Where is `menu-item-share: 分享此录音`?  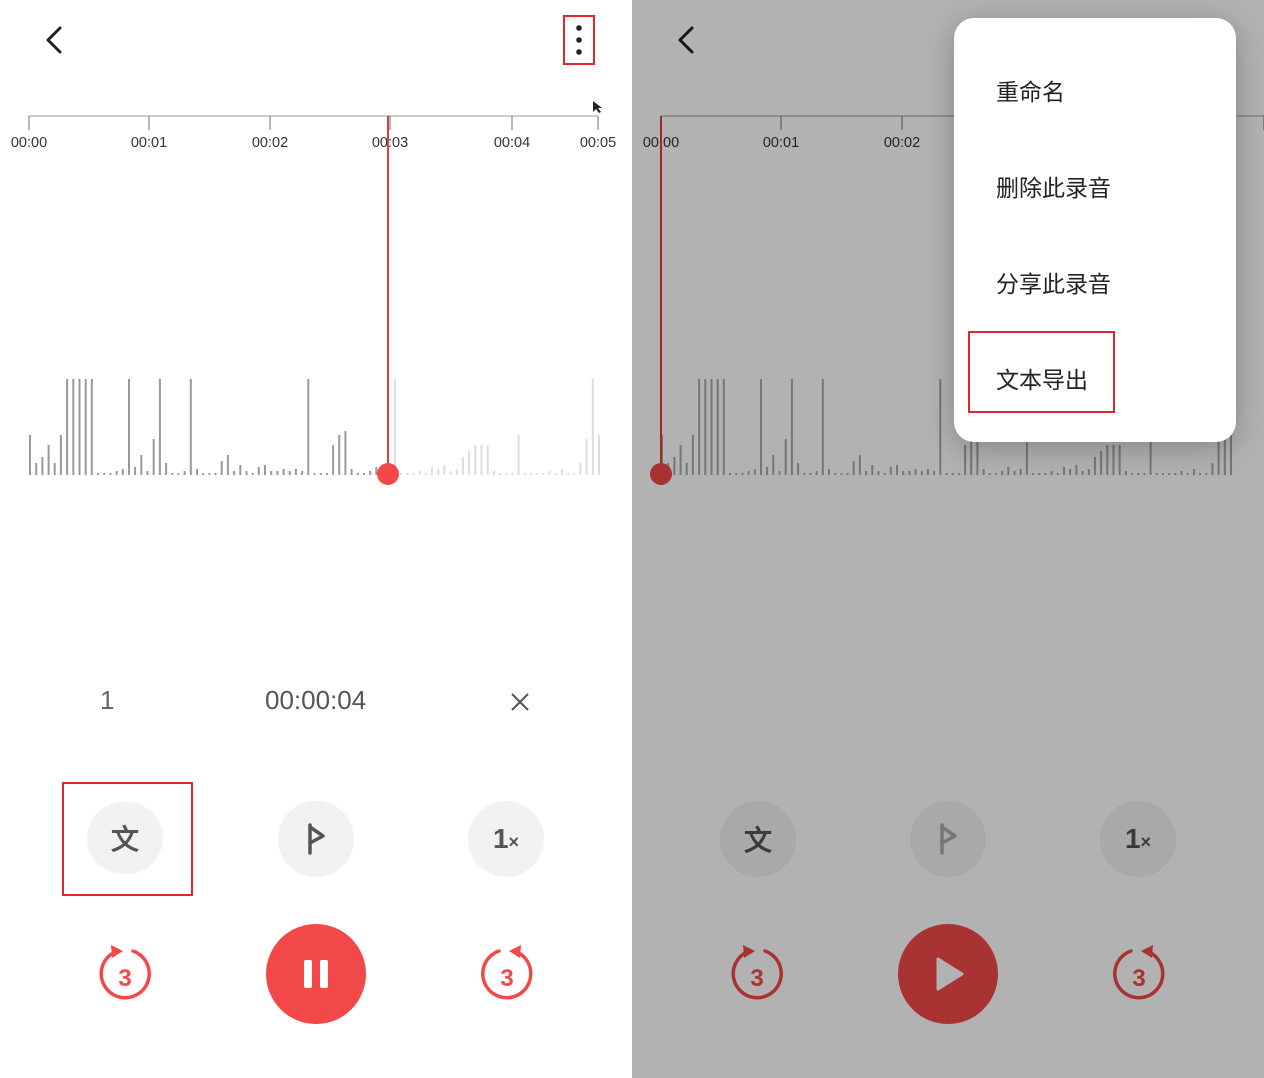
menu-item-share: 分享此录音 is located at coordinates (1053, 282).